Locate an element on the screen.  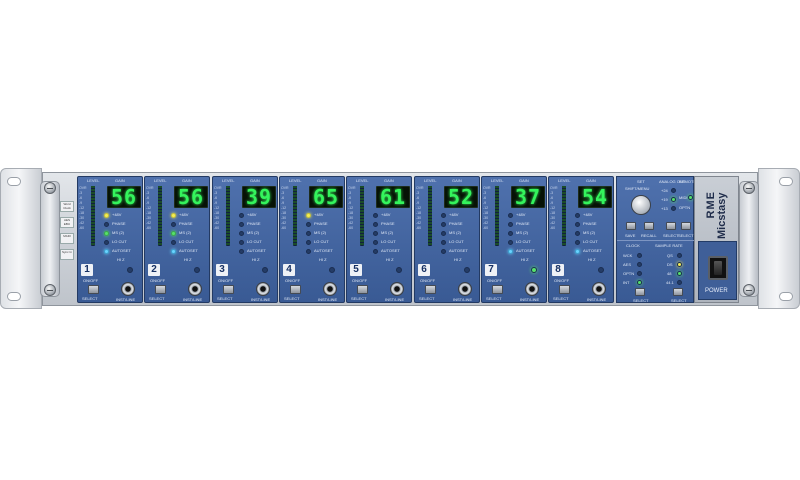
sample-rate-select-button is located at coordinates (678, 292).